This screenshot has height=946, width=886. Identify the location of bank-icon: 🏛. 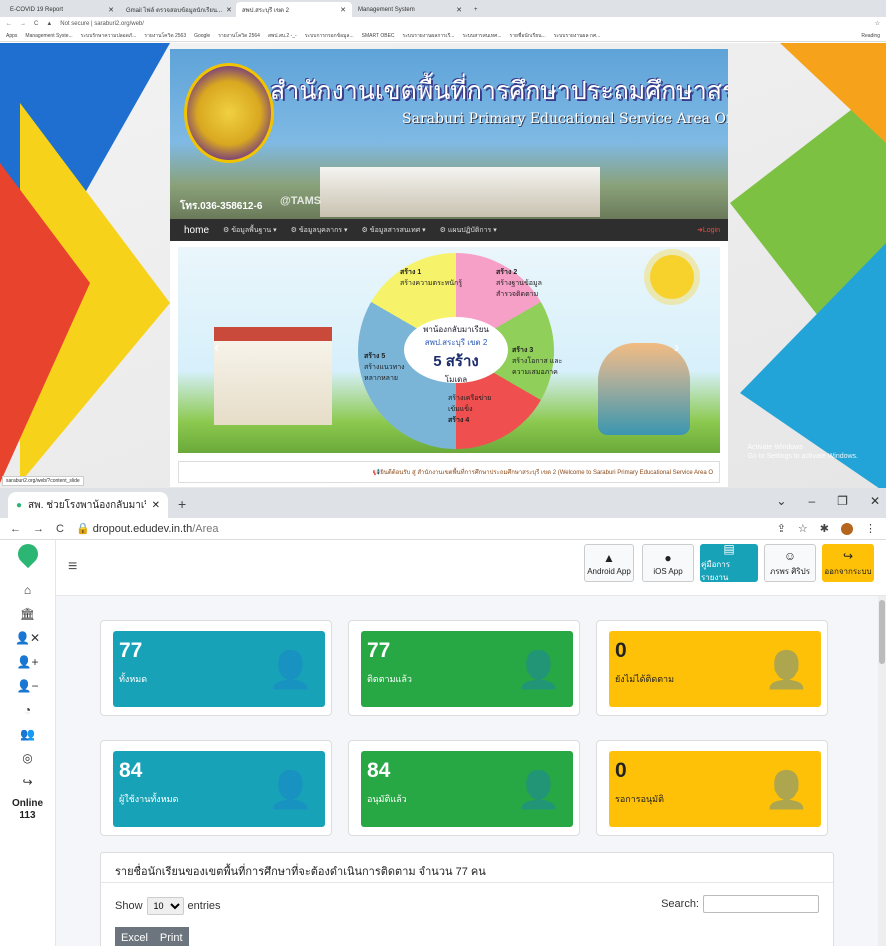
(28, 614).